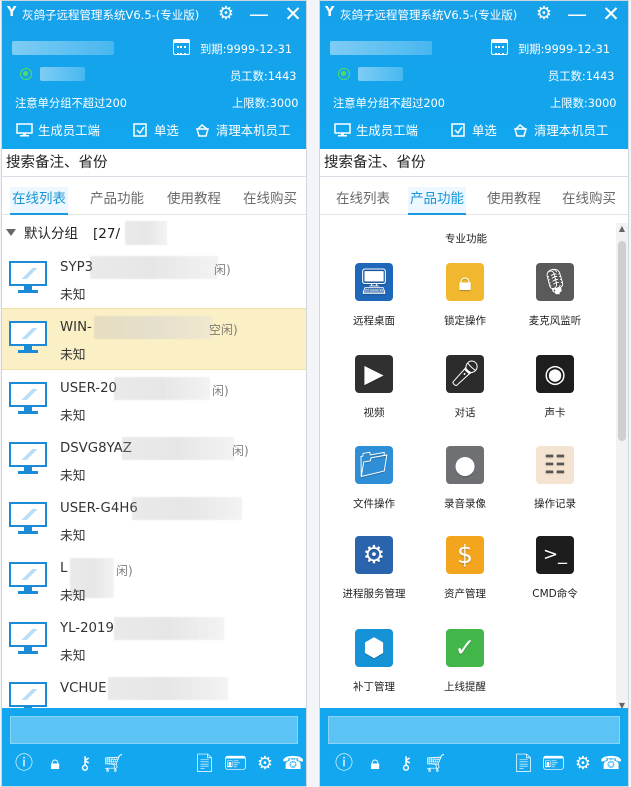 The image size is (631, 787). I want to click on collapse-triangle-icon, so click(11, 232).